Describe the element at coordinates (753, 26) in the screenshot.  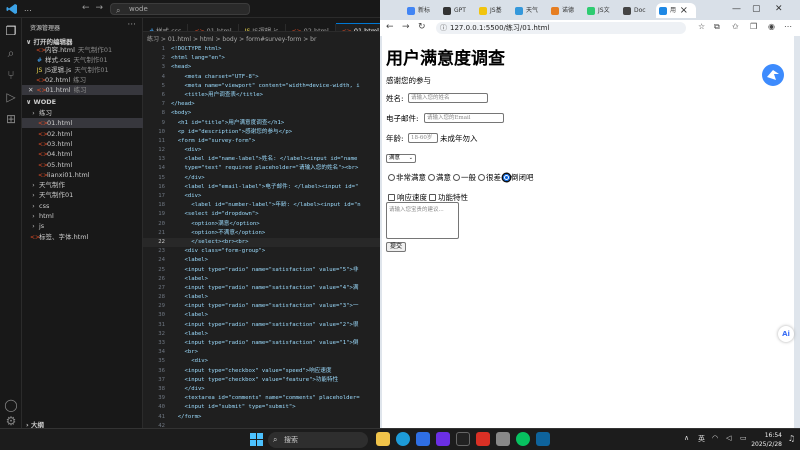
I see `collections-icon: ❒` at that location.